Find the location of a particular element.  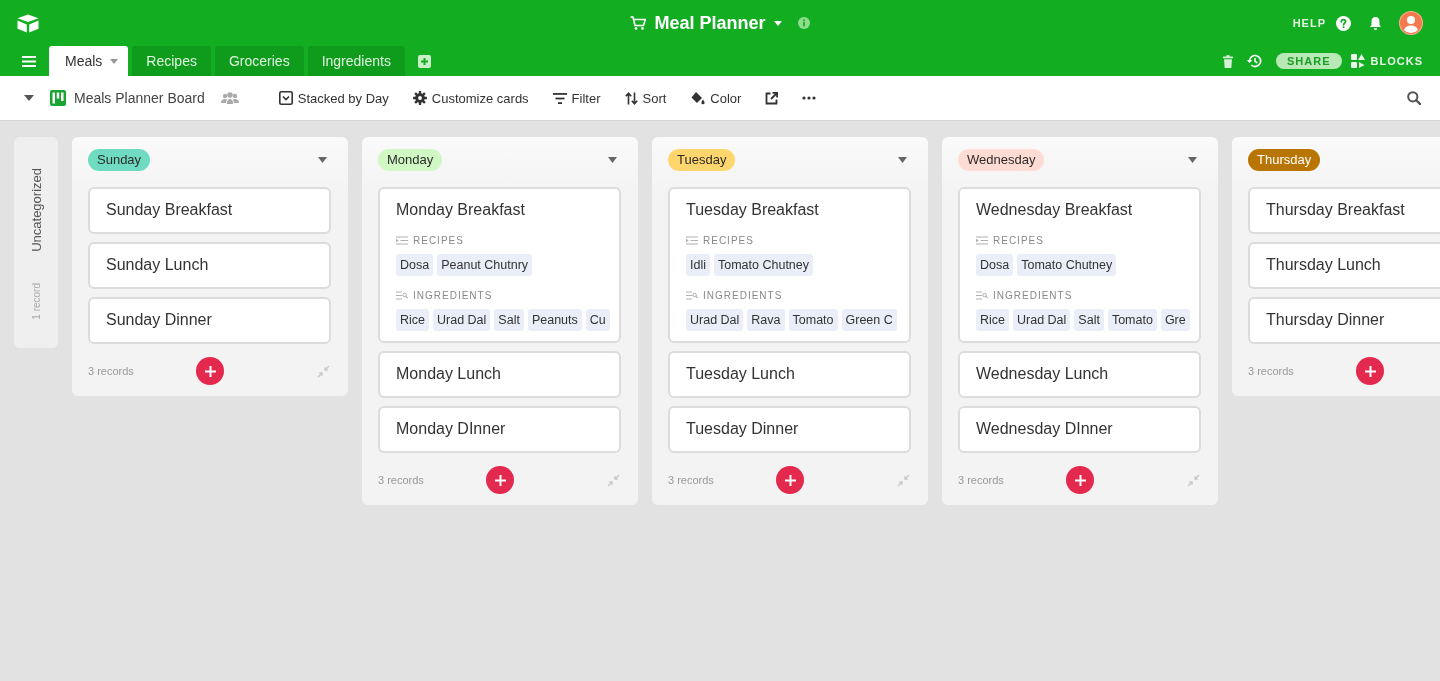

logo-icon is located at coordinates (28, 23).